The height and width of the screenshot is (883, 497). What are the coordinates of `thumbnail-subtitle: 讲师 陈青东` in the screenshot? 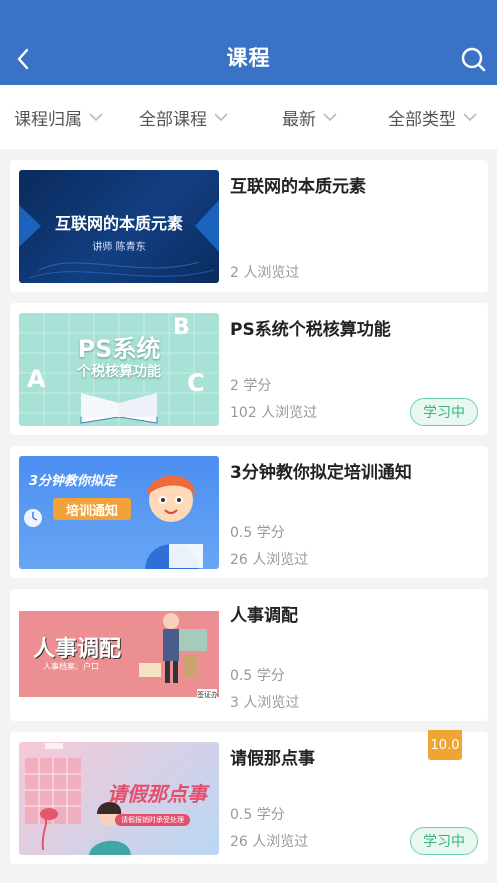 It's located at (119, 247).